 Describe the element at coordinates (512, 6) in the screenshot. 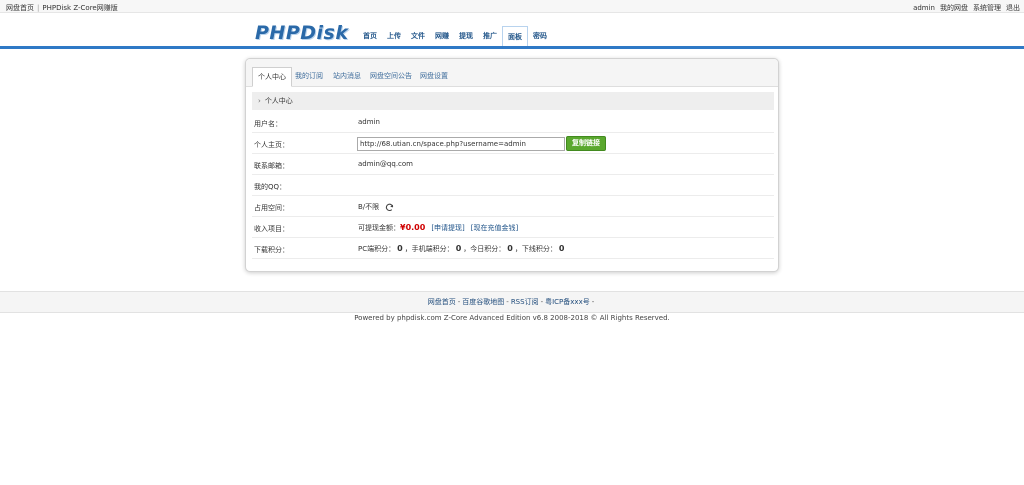

I see `top-bar: 网盘首页 | PHPDisk Z-Core网赚版 admin 我的网盘 系统管理 退出` at that location.